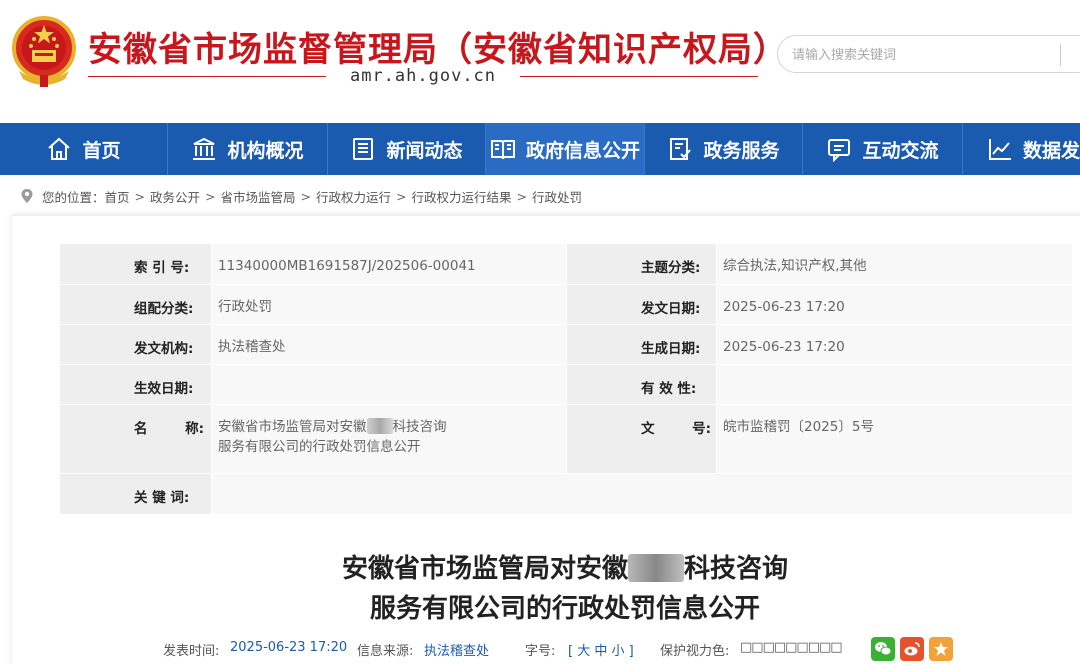 This screenshot has height=664, width=1080. What do you see at coordinates (424, 150) in the screenshot?
I see `nav-item-label: 新闻动态` at bounding box center [424, 150].